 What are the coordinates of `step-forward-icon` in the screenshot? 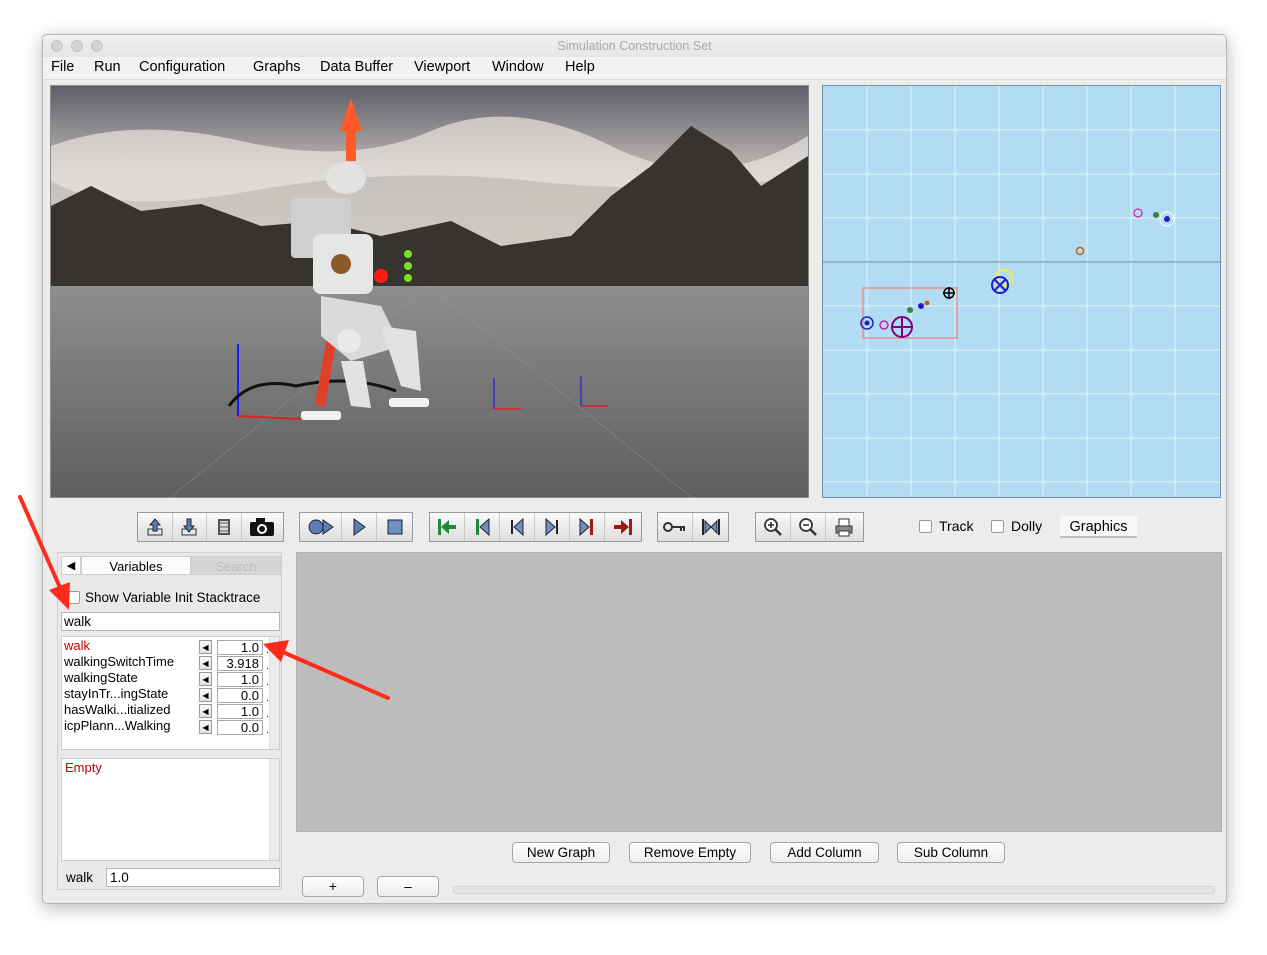 It's located at (552, 527).